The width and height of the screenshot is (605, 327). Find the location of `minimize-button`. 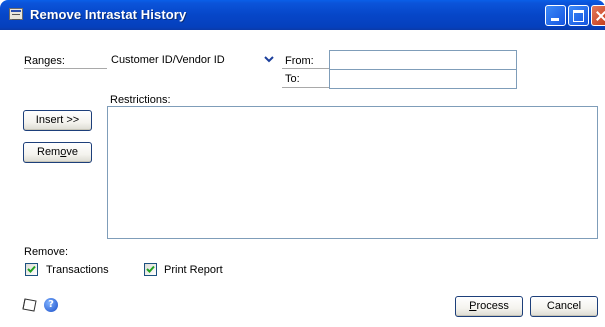

minimize-button is located at coordinates (555, 15).